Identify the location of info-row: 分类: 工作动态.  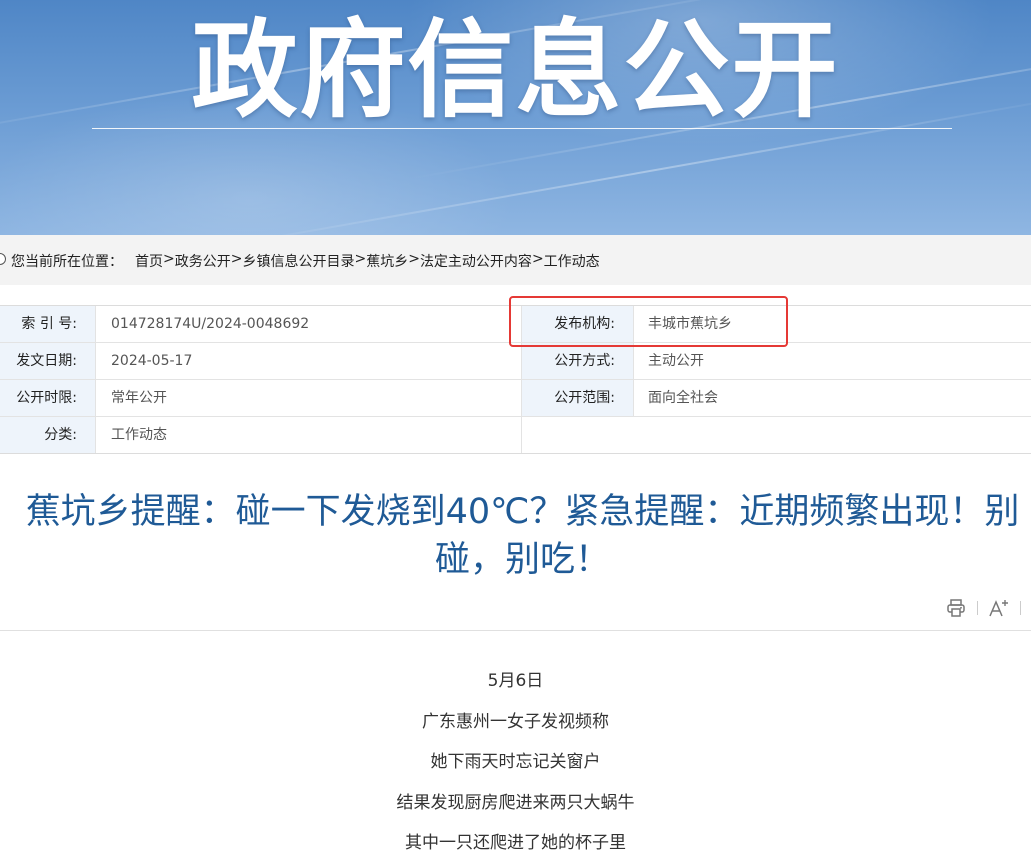
(515, 435).